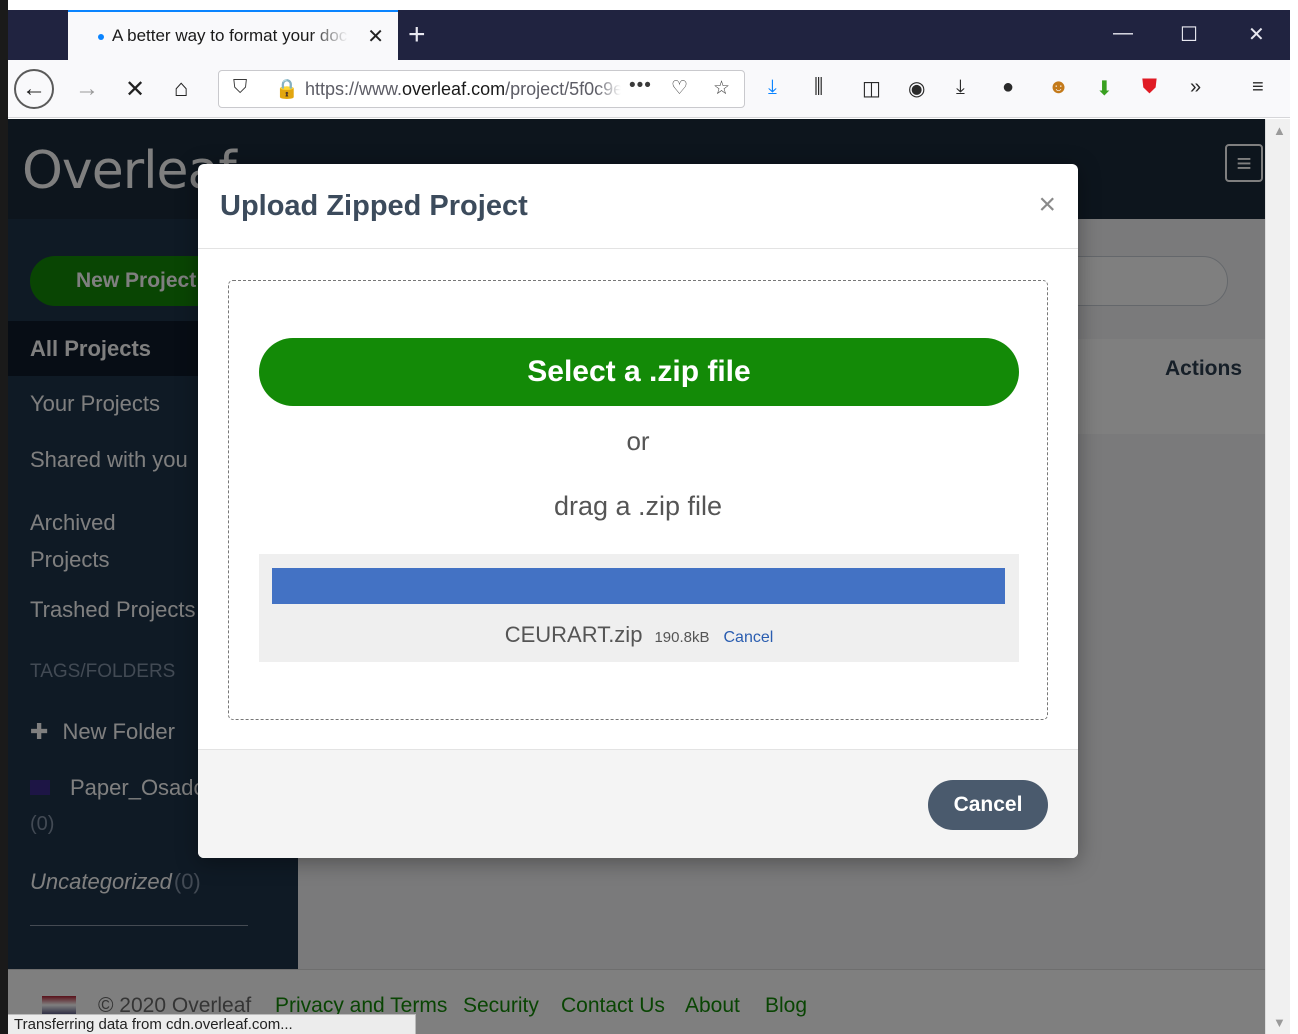 The height and width of the screenshot is (1034, 1298). I want to click on modal-header: Upload Zipped Project ×, so click(638, 206).